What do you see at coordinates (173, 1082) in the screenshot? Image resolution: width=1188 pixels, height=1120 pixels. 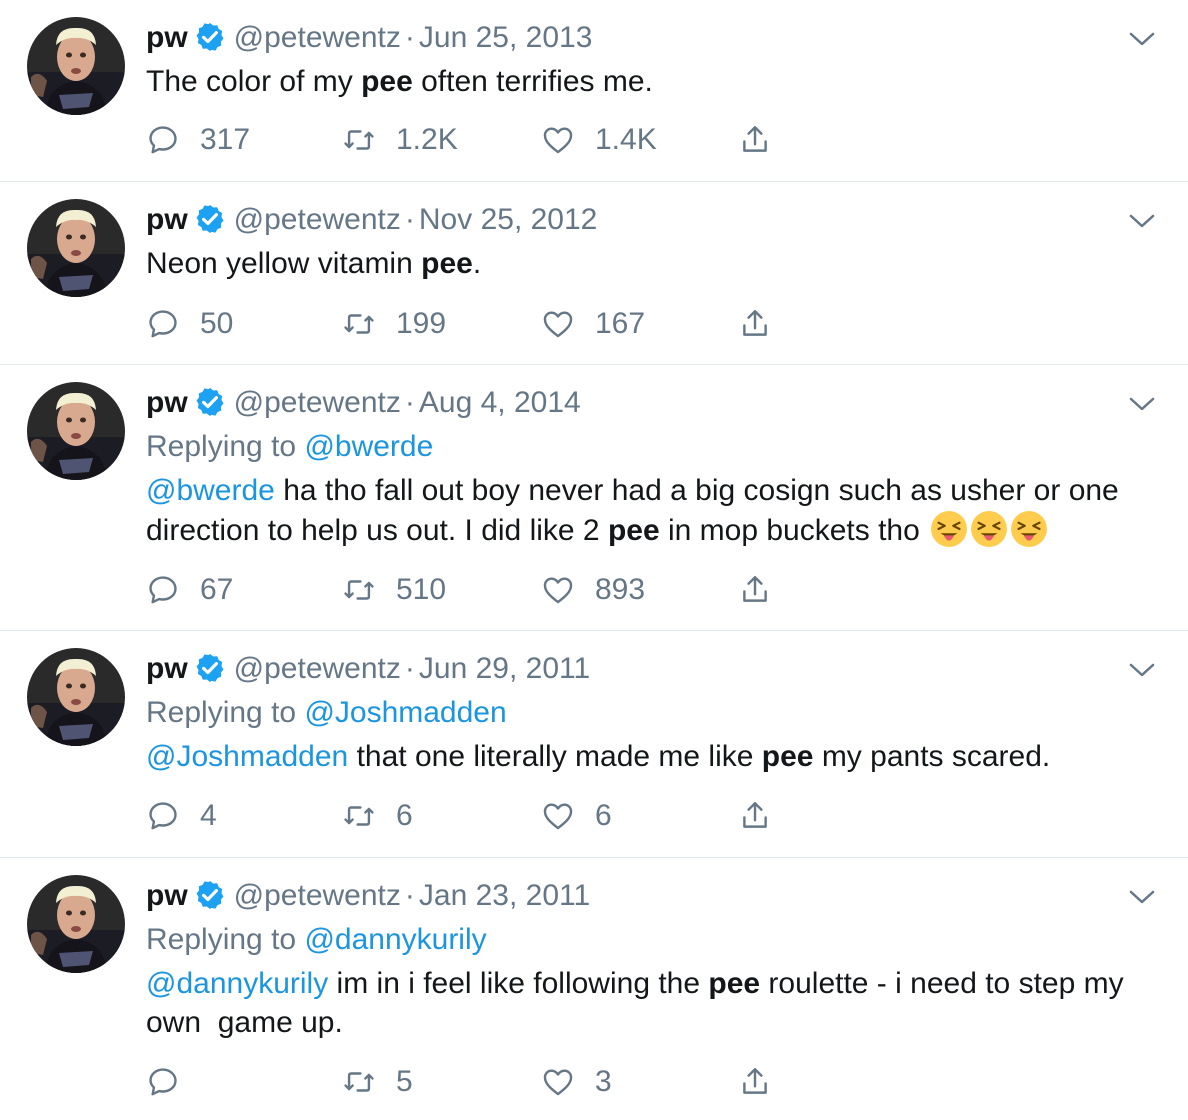 I see `reply-button` at bounding box center [173, 1082].